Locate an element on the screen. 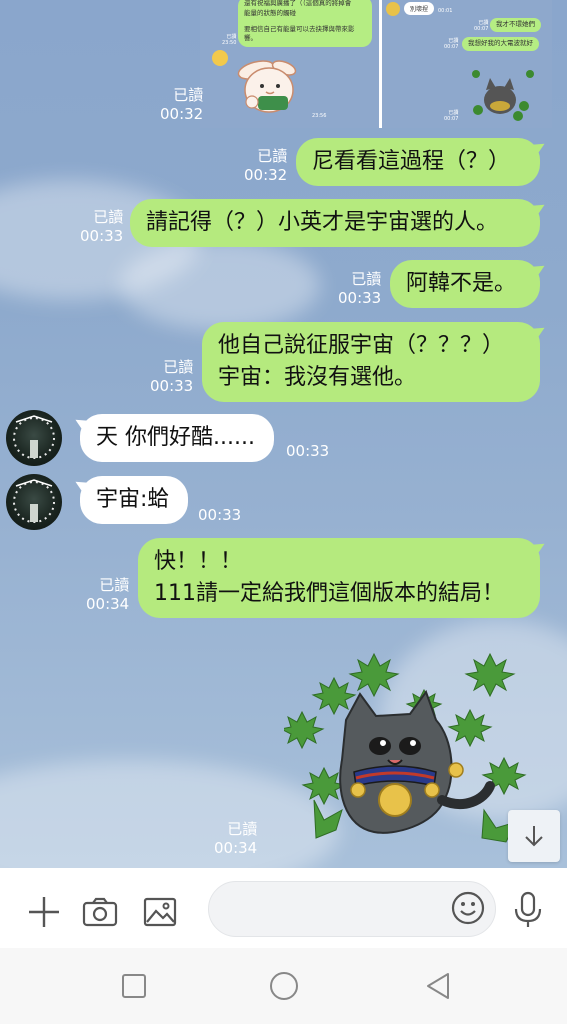  voice-button is located at coordinates (528, 910).